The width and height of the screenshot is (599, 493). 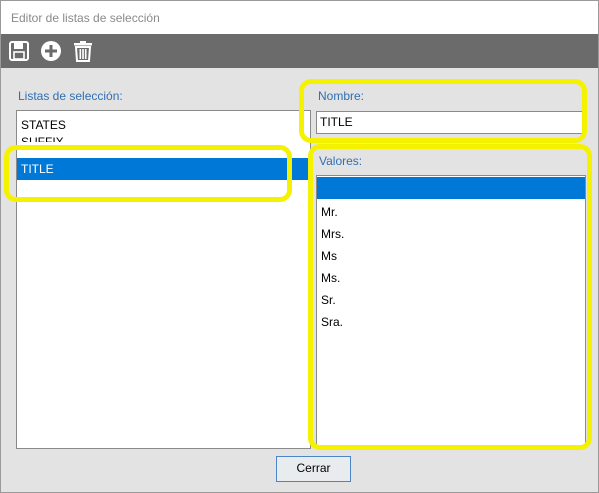 I want to click on window-title: Editor de listas de selección, so click(x=85, y=18).